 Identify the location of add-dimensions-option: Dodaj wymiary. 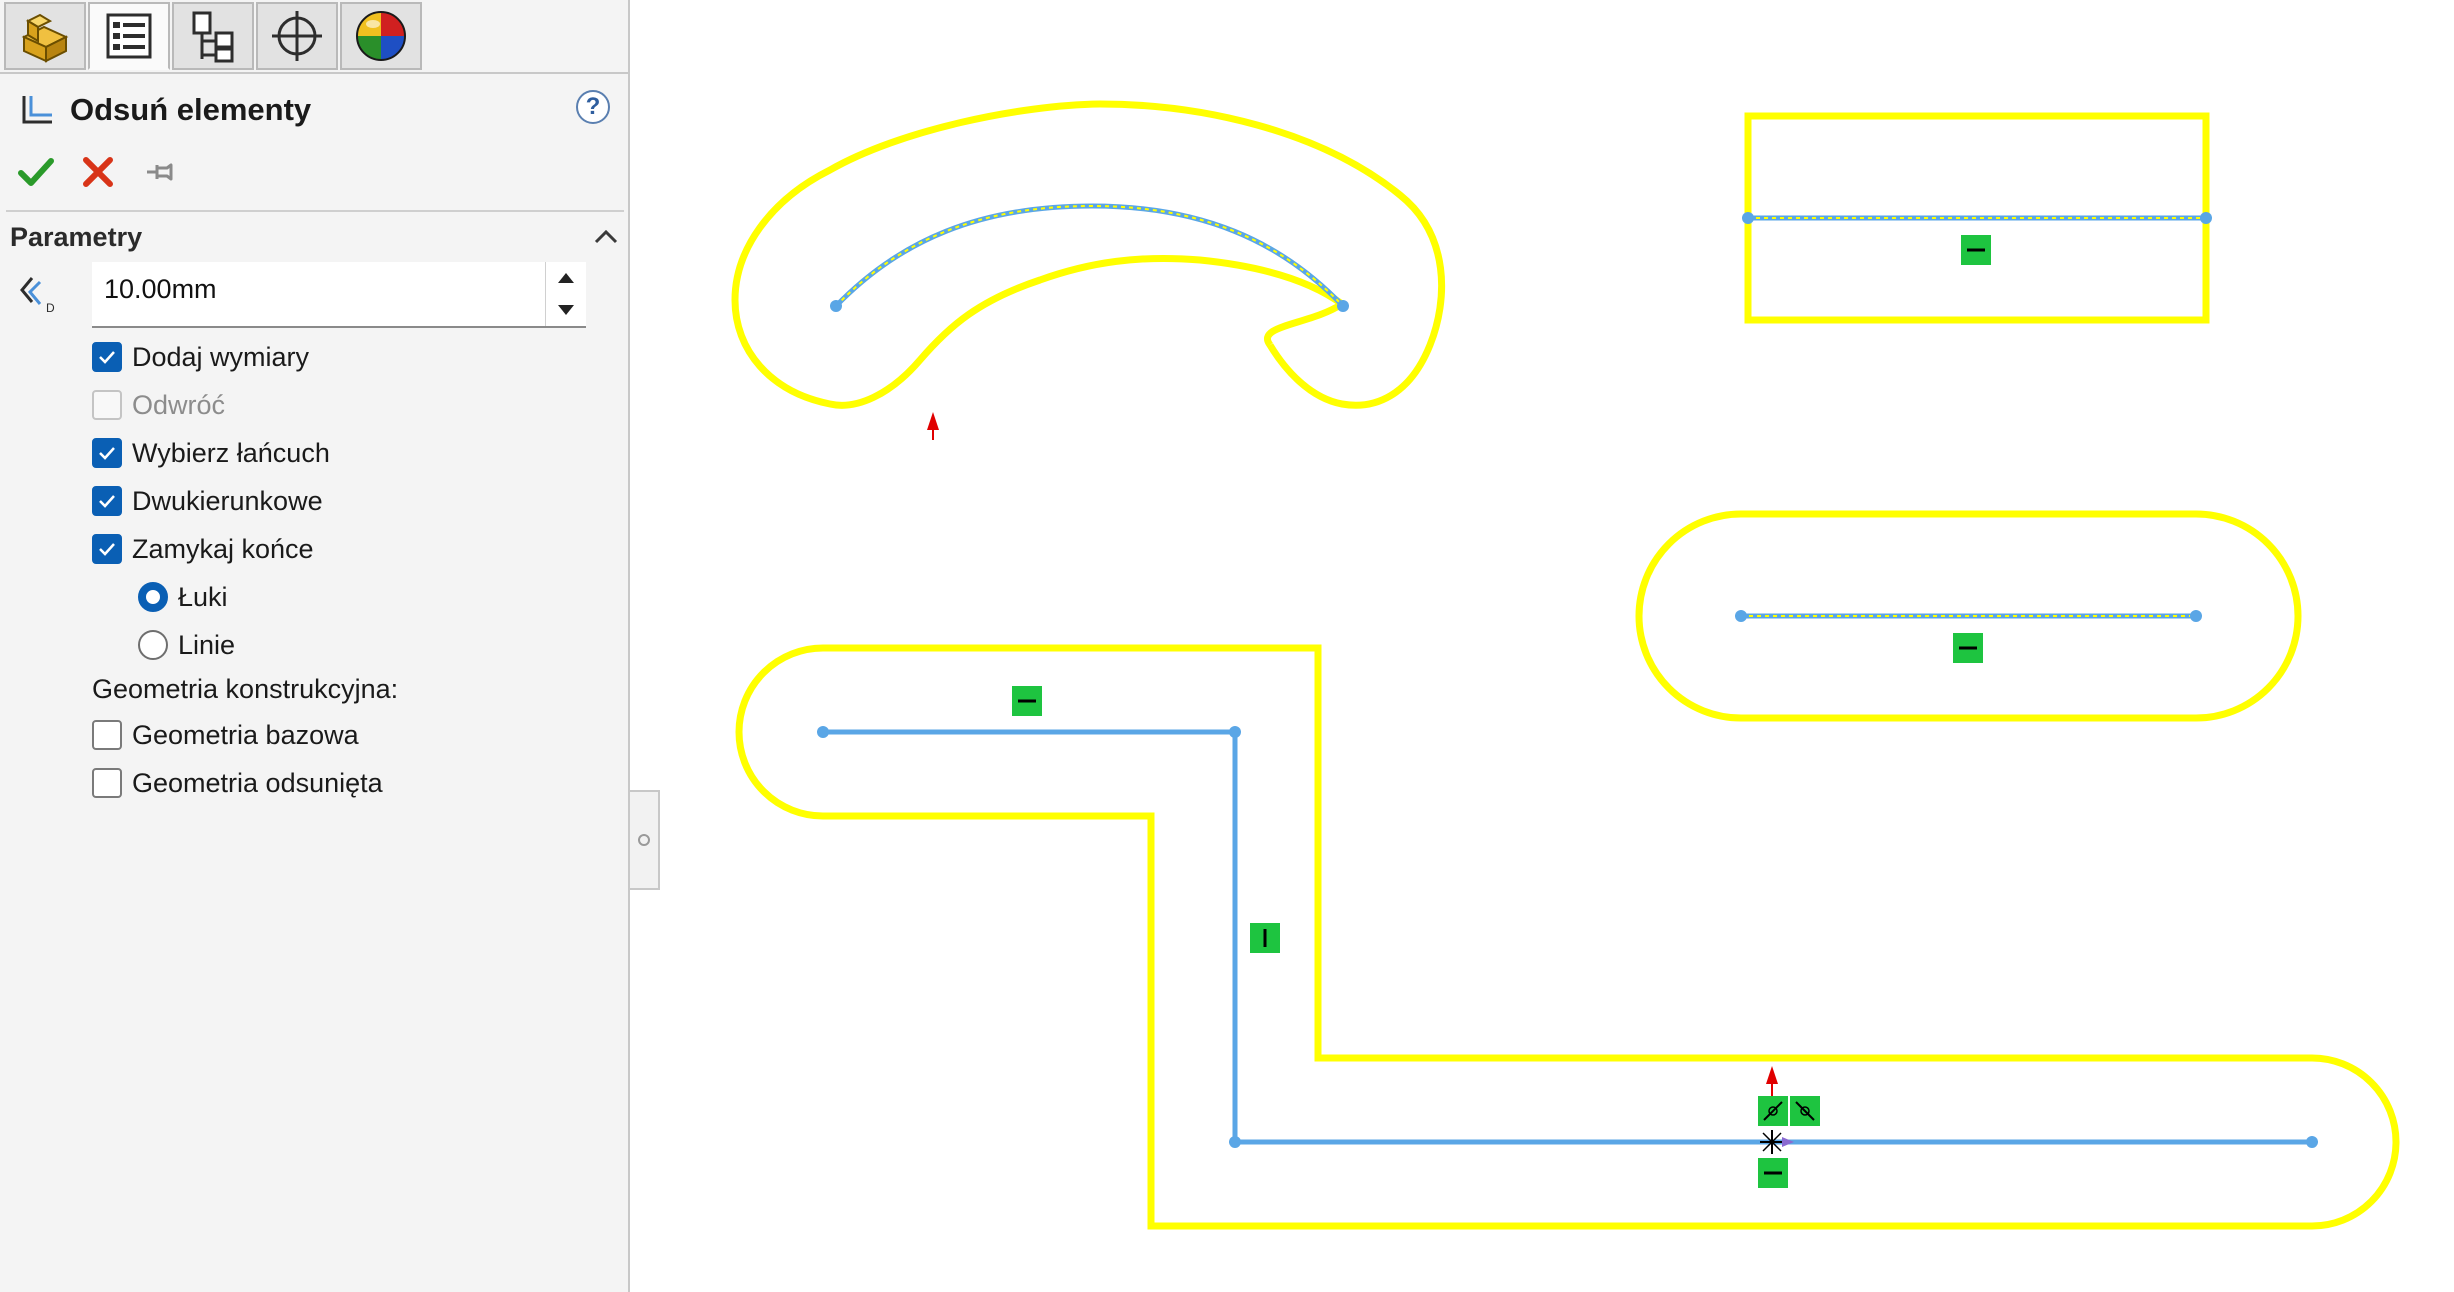
(200, 357).